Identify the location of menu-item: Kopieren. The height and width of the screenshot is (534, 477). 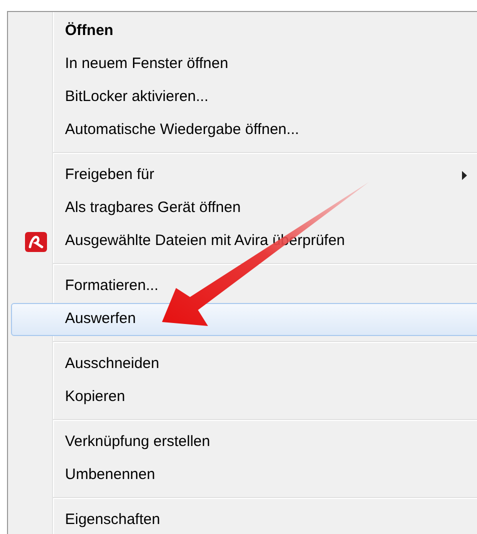
(244, 397).